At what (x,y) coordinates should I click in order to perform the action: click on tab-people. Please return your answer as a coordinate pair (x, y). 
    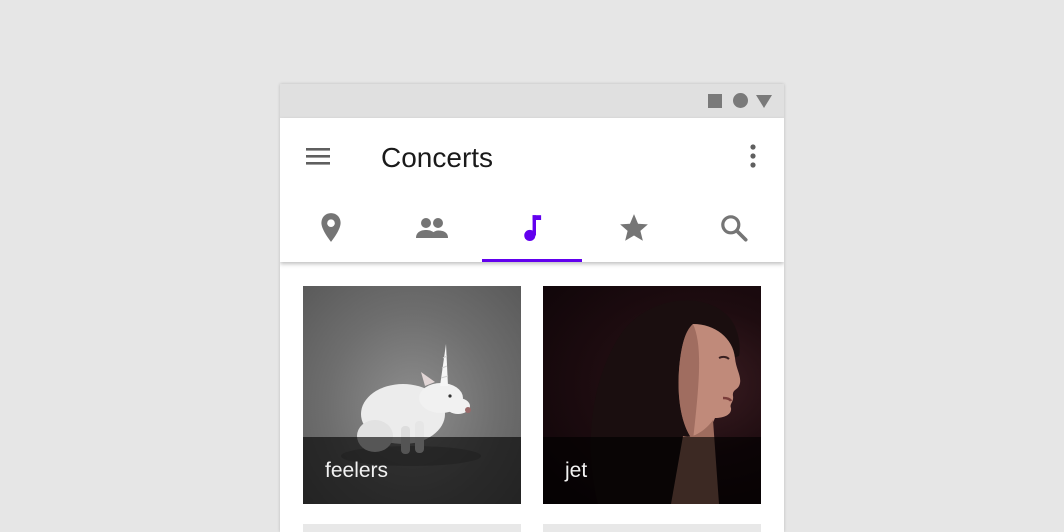
    Looking at the image, I should click on (431, 237).